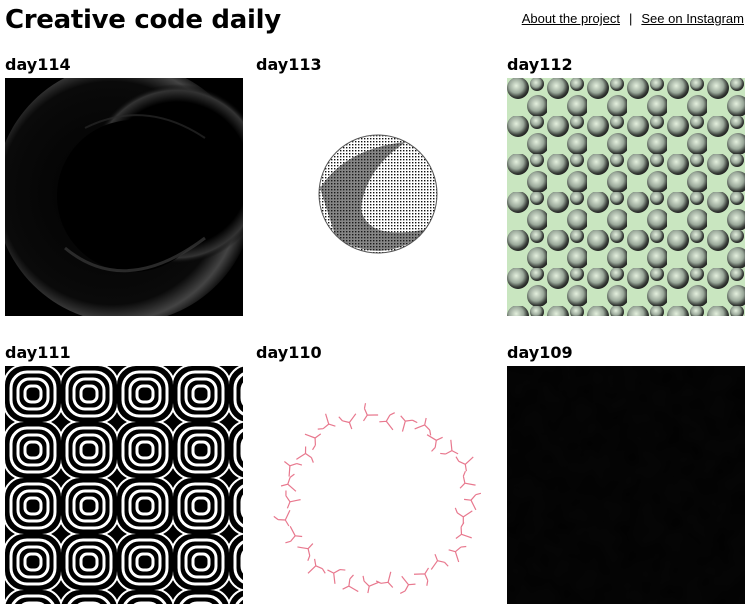  I want to click on post-card: day113, so click(375, 185).